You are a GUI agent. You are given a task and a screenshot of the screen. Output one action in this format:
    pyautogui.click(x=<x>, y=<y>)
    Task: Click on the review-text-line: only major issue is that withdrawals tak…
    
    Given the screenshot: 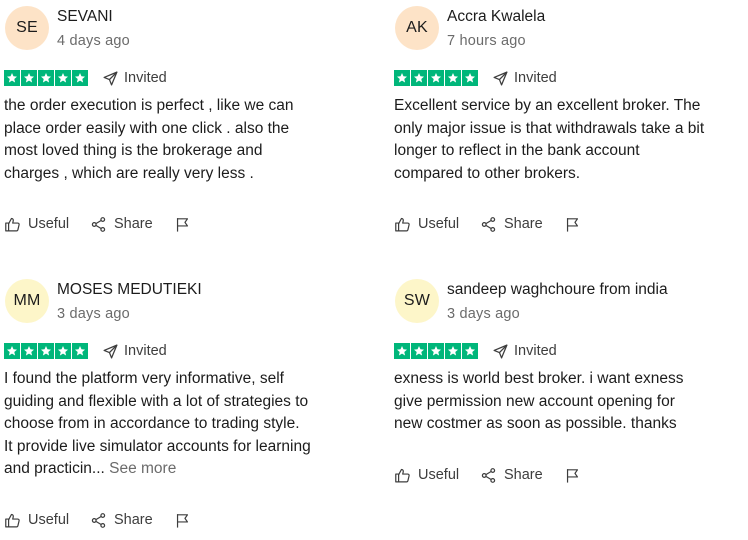 What is the action you would take?
    pyautogui.click(x=549, y=128)
    